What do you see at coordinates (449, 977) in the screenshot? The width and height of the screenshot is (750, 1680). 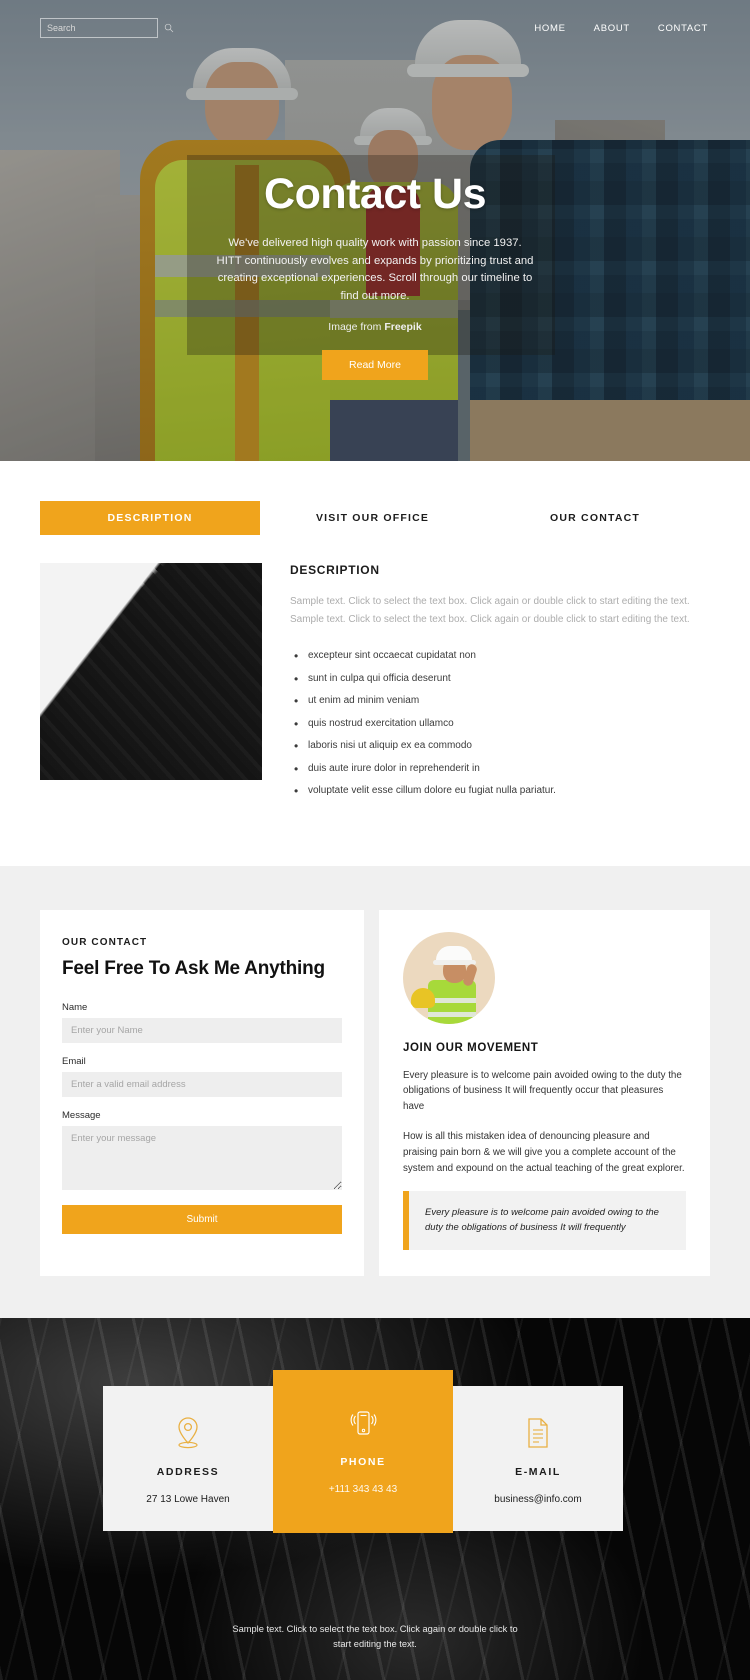 I see `avatar` at bounding box center [449, 977].